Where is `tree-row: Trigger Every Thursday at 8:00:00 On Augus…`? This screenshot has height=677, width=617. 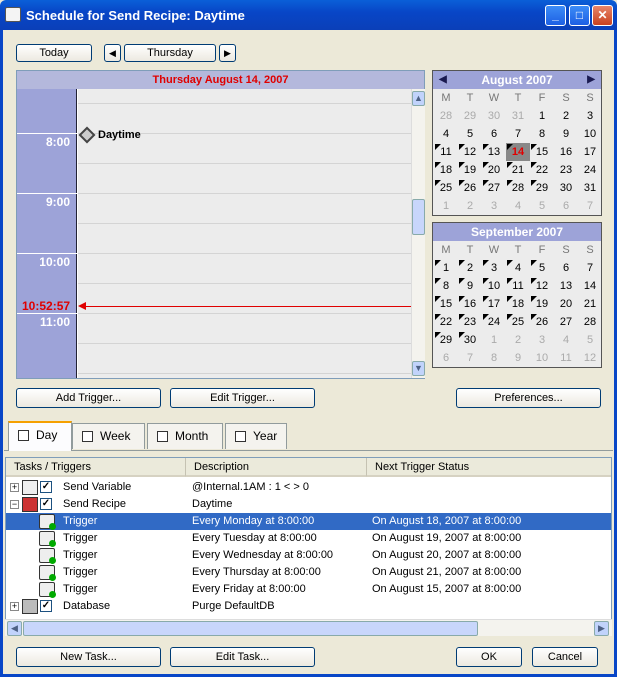
tree-row: Trigger Every Thursday at 8:00:00 On Augus… is located at coordinates (308, 572).